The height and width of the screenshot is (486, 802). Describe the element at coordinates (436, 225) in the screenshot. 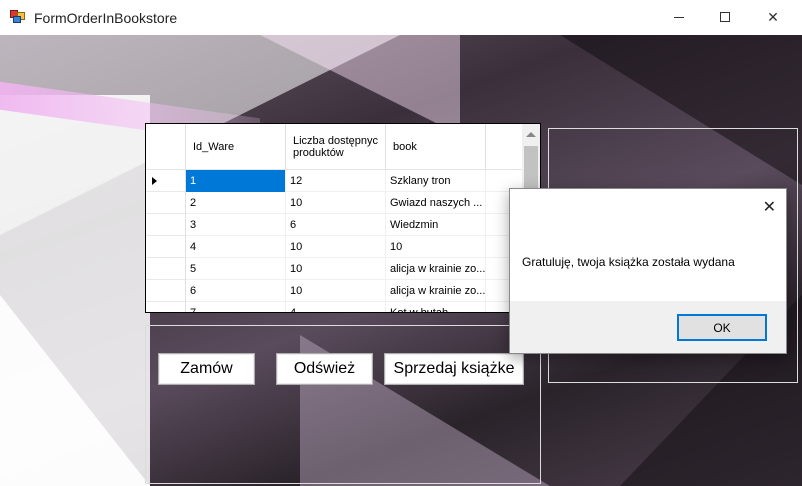

I see `table-cell: Wiedzmin` at that location.